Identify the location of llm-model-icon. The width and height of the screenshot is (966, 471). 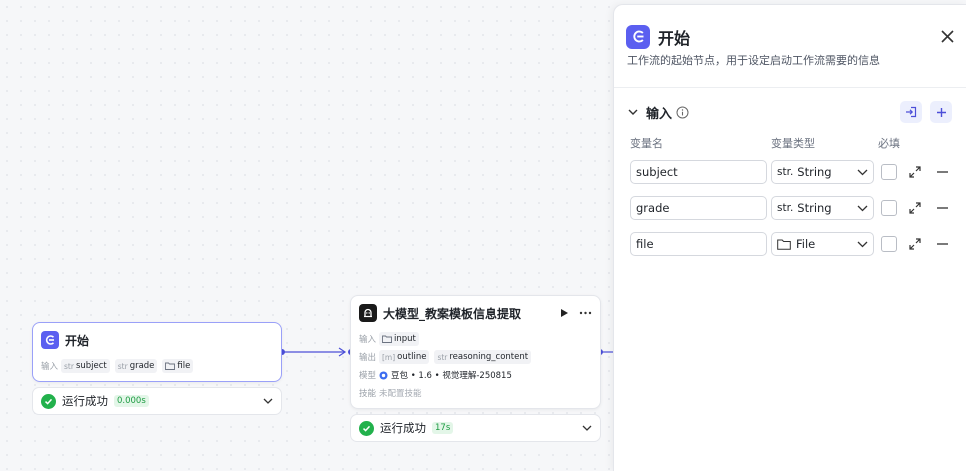
(368, 313).